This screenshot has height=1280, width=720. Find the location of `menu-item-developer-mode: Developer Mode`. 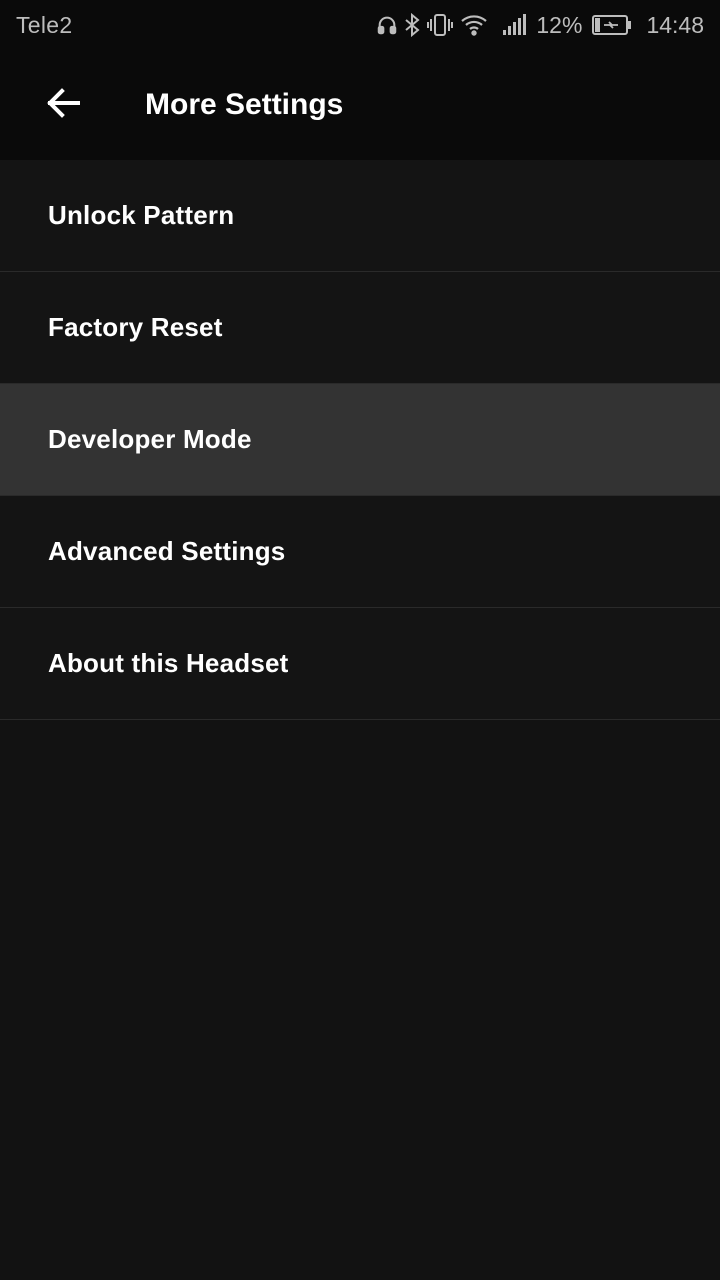

menu-item-developer-mode: Developer Mode is located at coordinates (360, 440).